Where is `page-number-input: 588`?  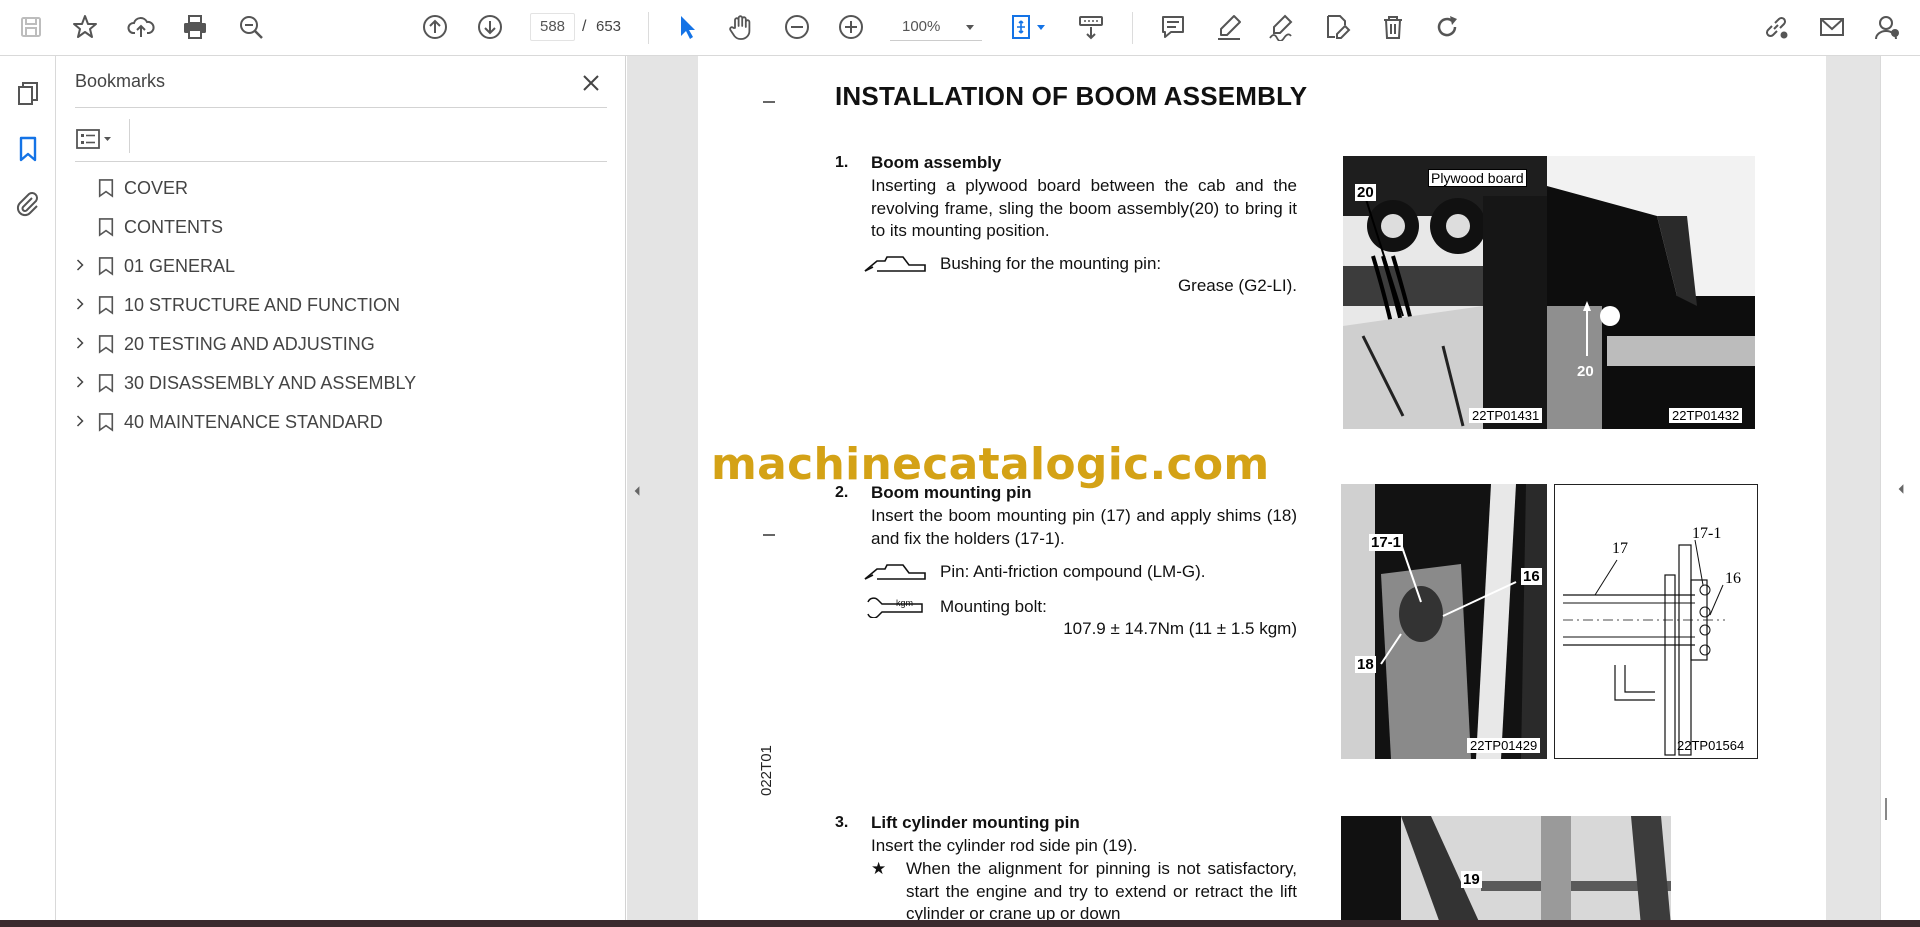
page-number-input: 588 is located at coordinates (552, 27).